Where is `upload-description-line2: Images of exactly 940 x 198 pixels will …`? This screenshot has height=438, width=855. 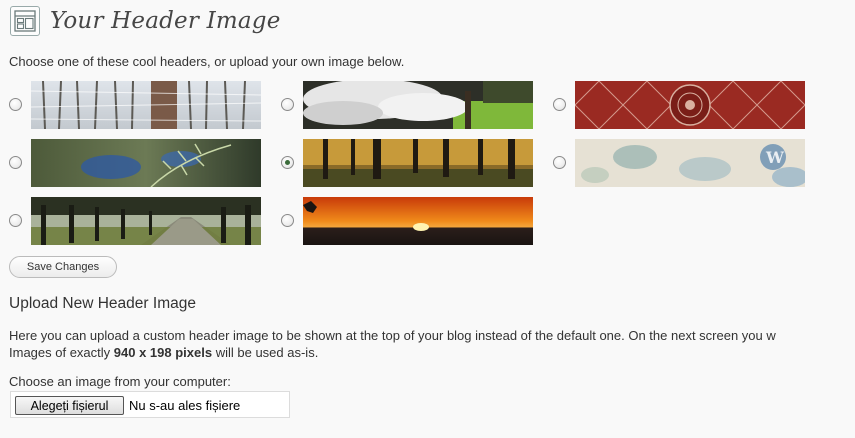
upload-description-line2: Images of exactly 940 x 198 pixels will … is located at coordinates (432, 352).